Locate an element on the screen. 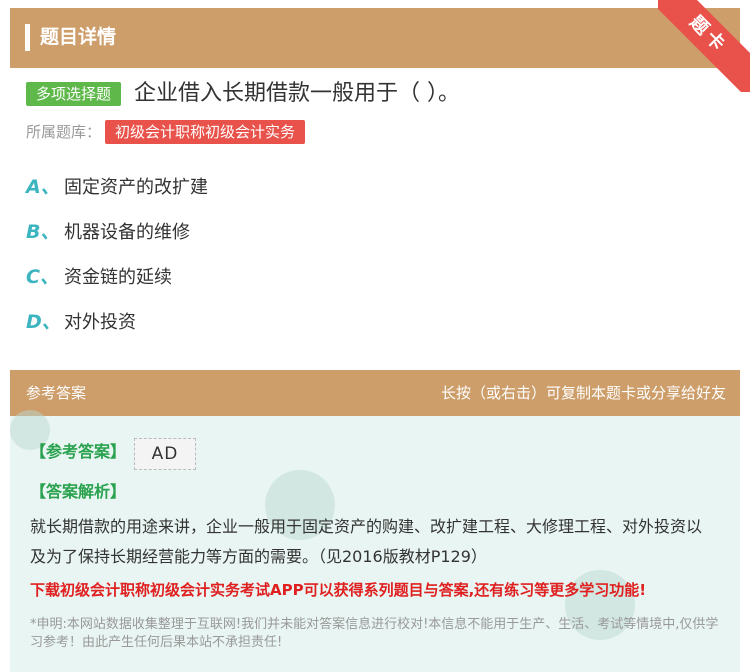  corner-ribbon: 题卡 is located at coordinates (704, 46).